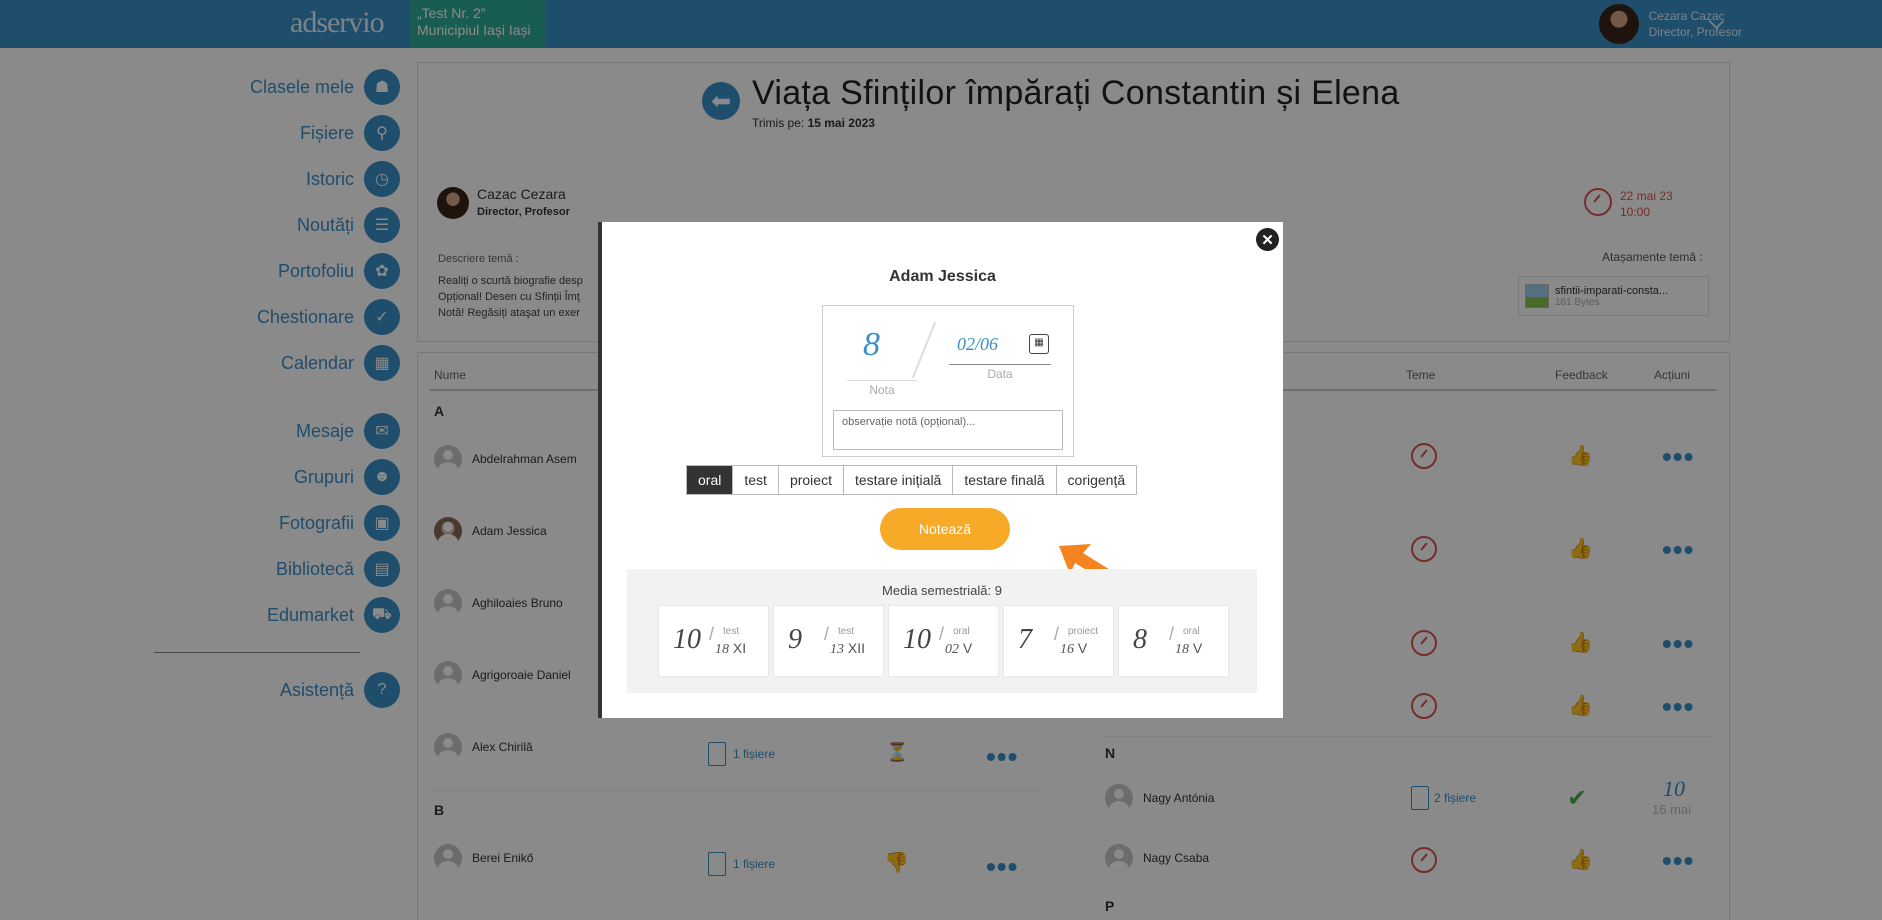  I want to click on grade-card: 10/test 18 XI, so click(713, 641).